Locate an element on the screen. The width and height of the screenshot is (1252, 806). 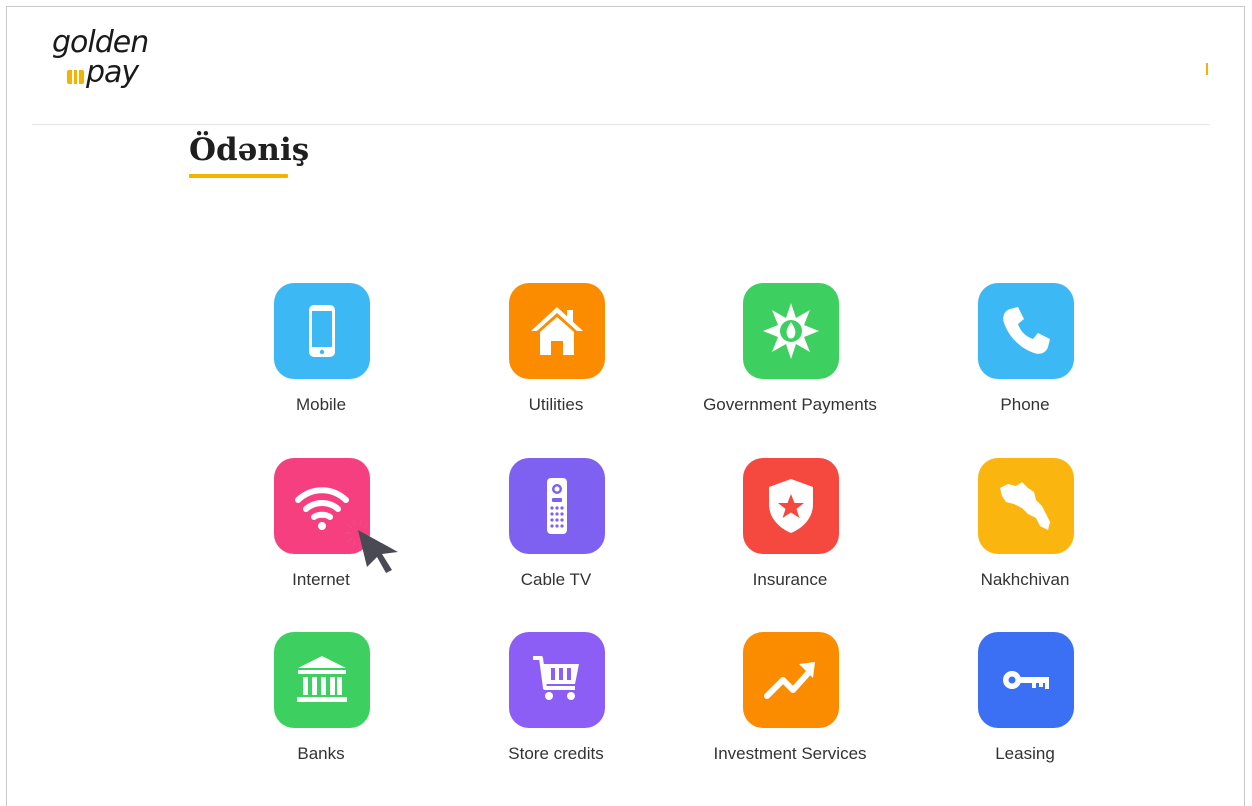
category-utilities: Utilities is located at coordinates (556, 358).